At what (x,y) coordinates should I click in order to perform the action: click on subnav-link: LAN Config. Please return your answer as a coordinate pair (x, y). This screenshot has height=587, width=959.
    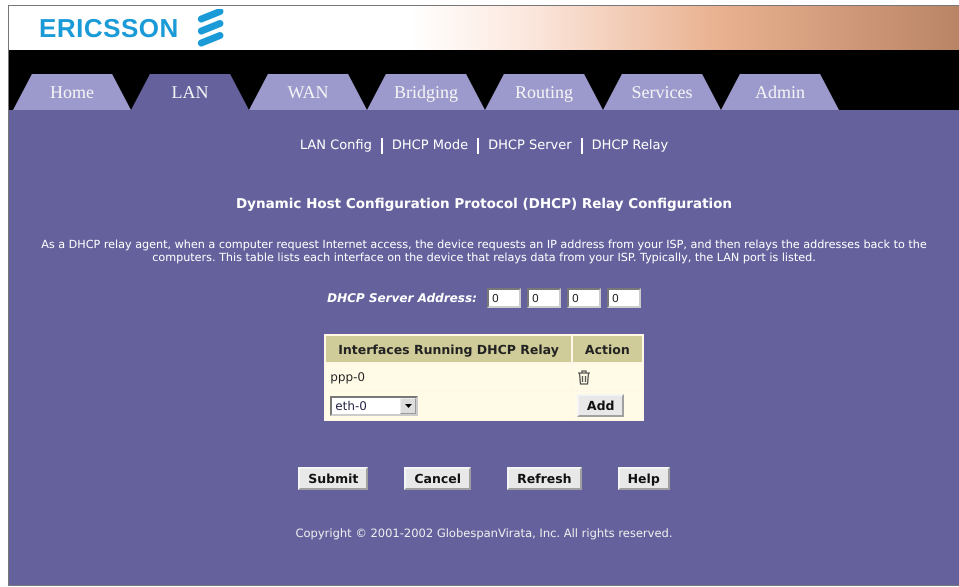
    Looking at the image, I should click on (335, 146).